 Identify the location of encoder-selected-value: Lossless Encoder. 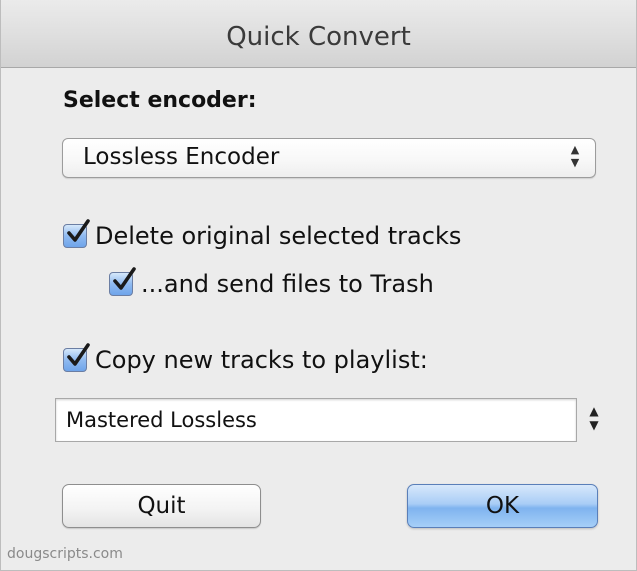
(181, 157).